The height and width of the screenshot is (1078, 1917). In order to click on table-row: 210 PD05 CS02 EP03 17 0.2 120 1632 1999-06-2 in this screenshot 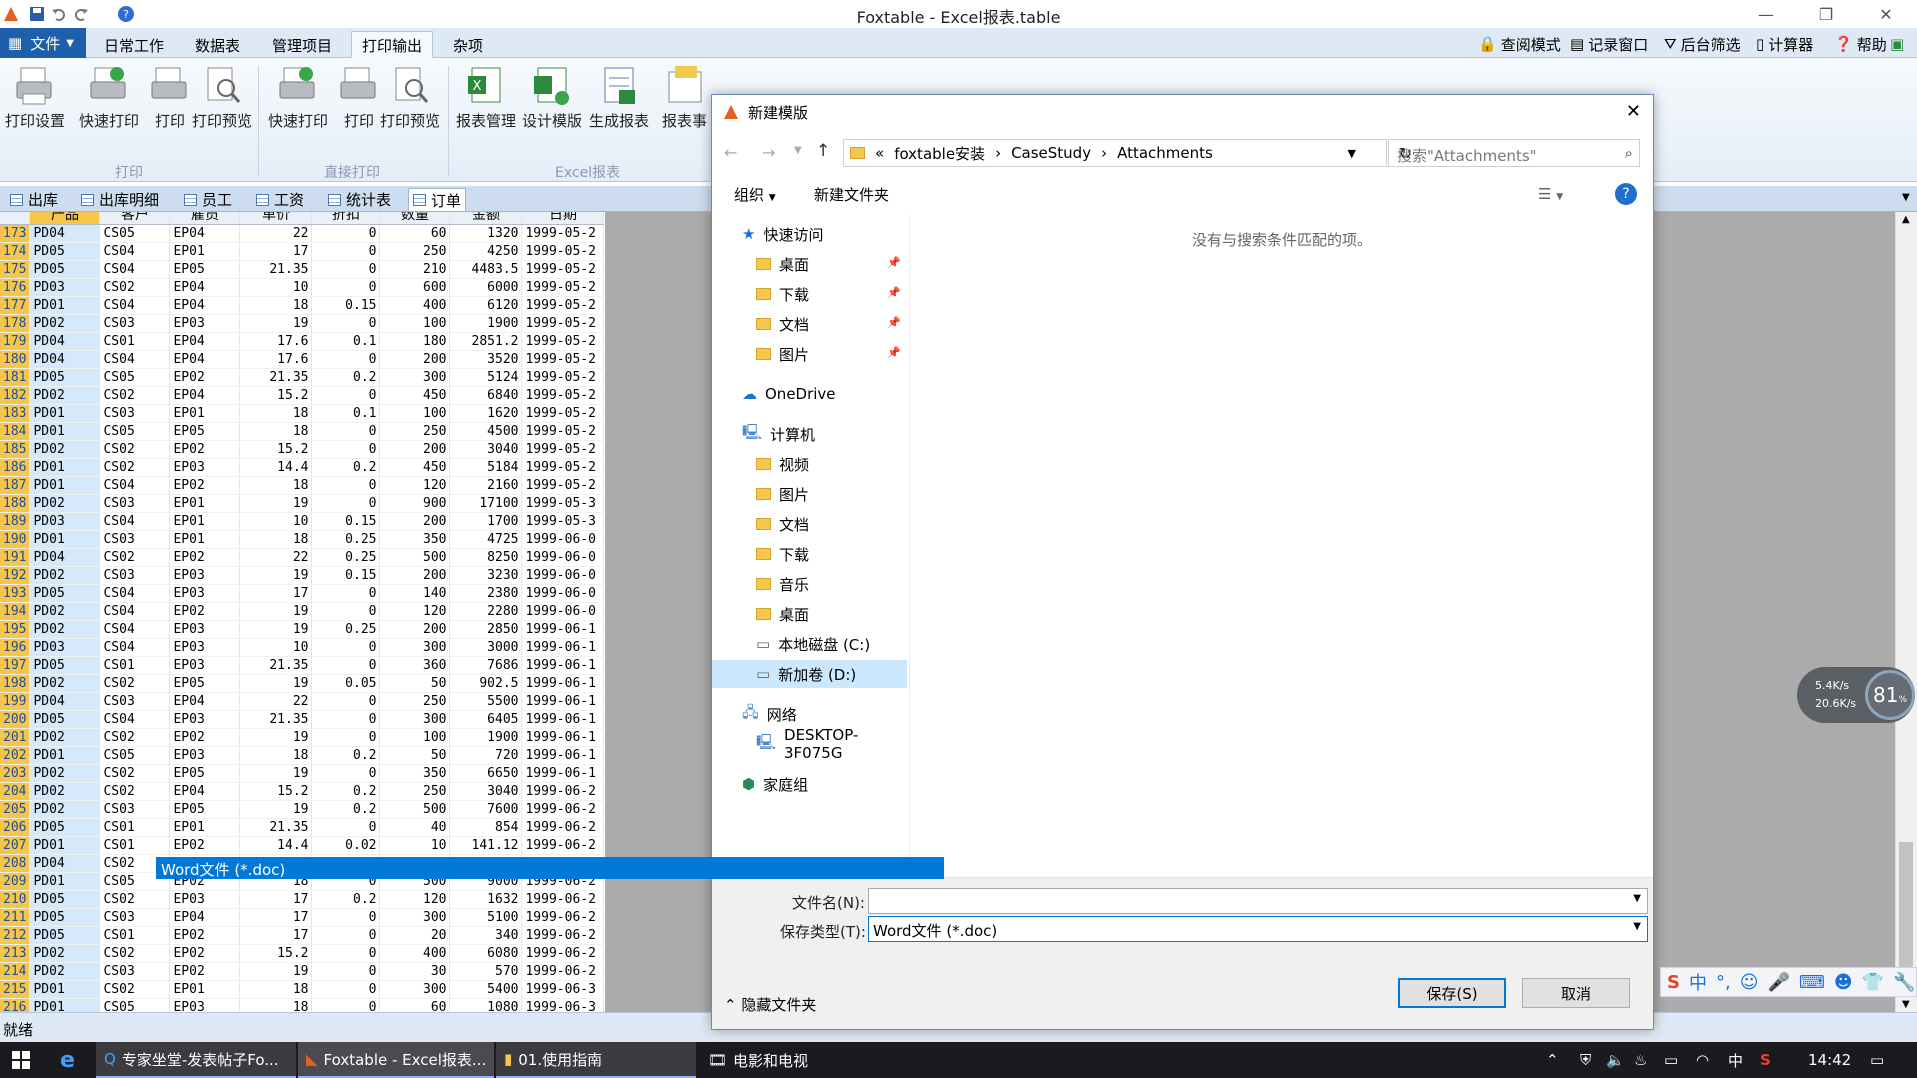, I will do `click(302, 899)`.